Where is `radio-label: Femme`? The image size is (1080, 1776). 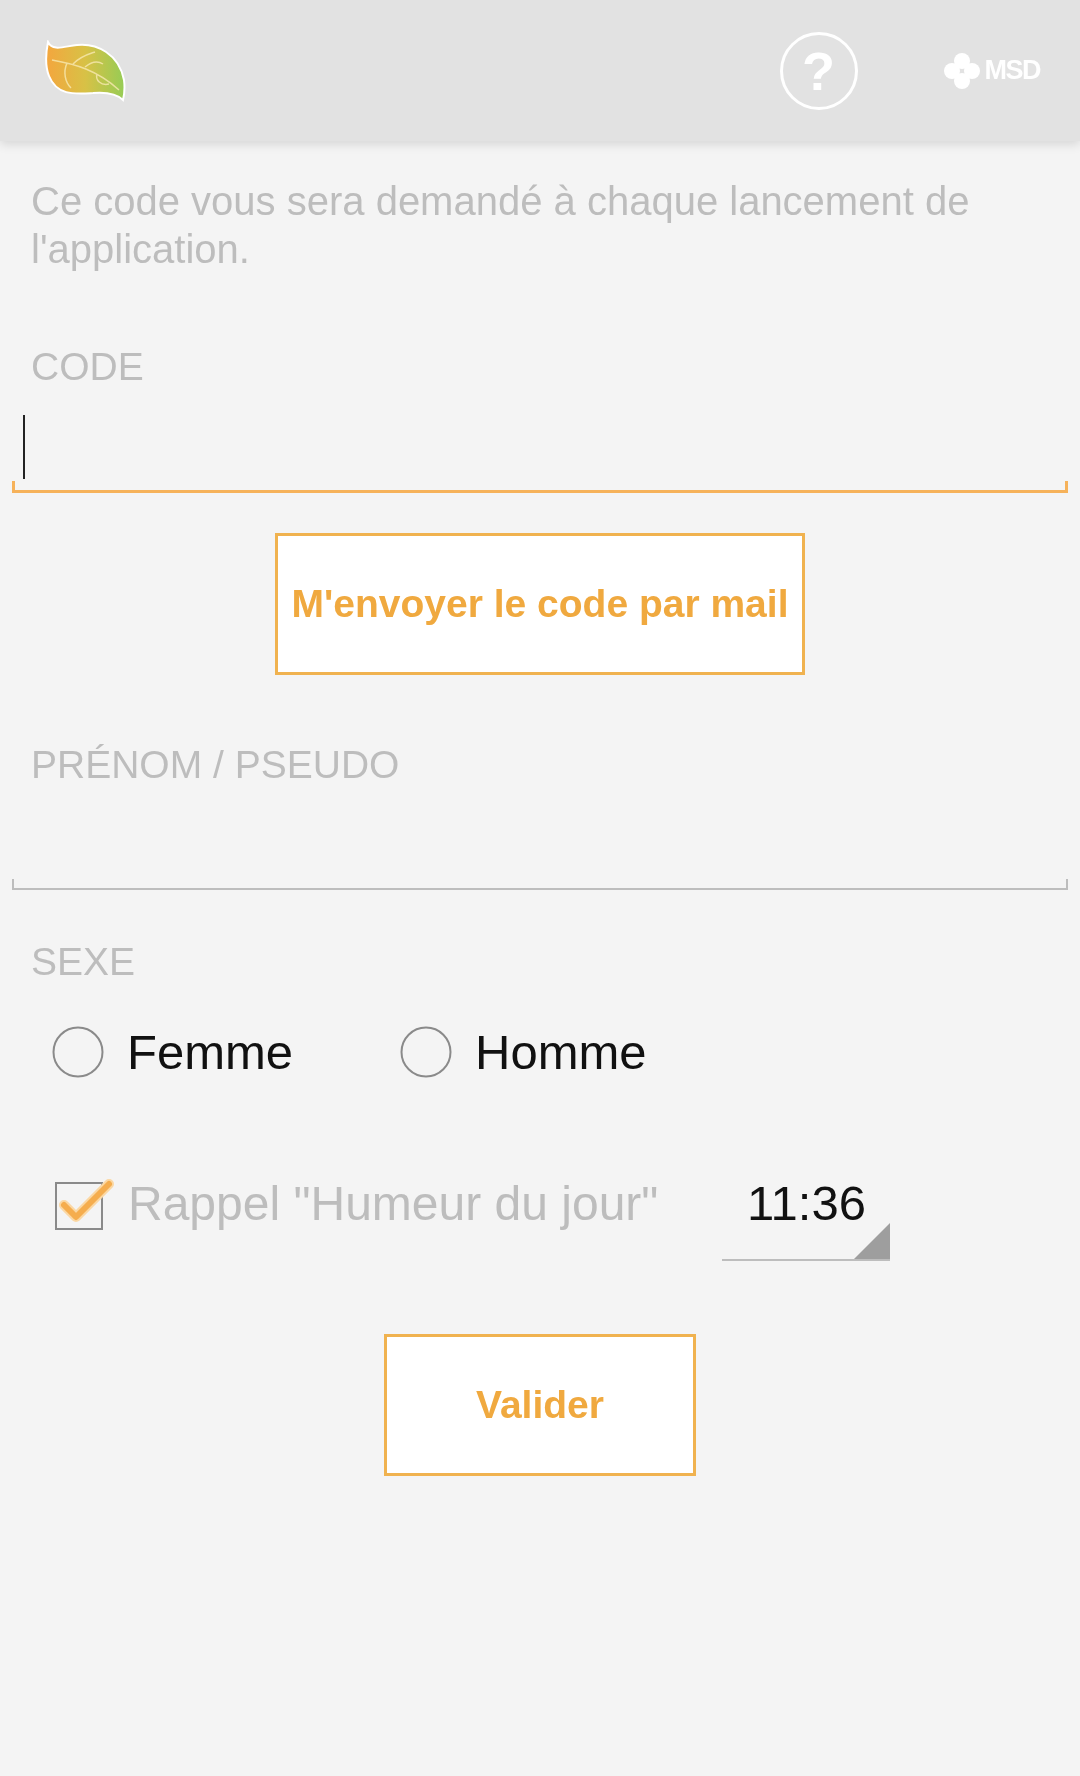 radio-label: Femme is located at coordinates (210, 1052).